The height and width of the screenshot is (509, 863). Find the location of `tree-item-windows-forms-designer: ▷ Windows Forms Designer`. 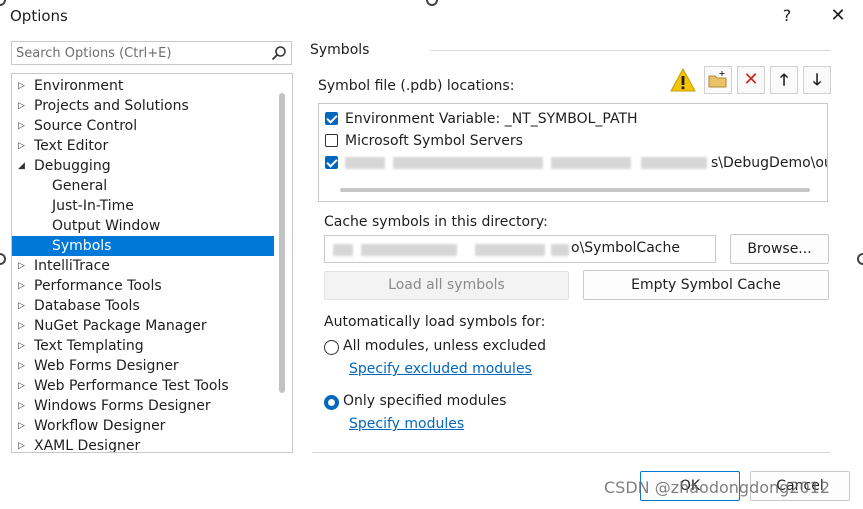

tree-item-windows-forms-designer: ▷ Windows Forms Designer is located at coordinates (143, 406).